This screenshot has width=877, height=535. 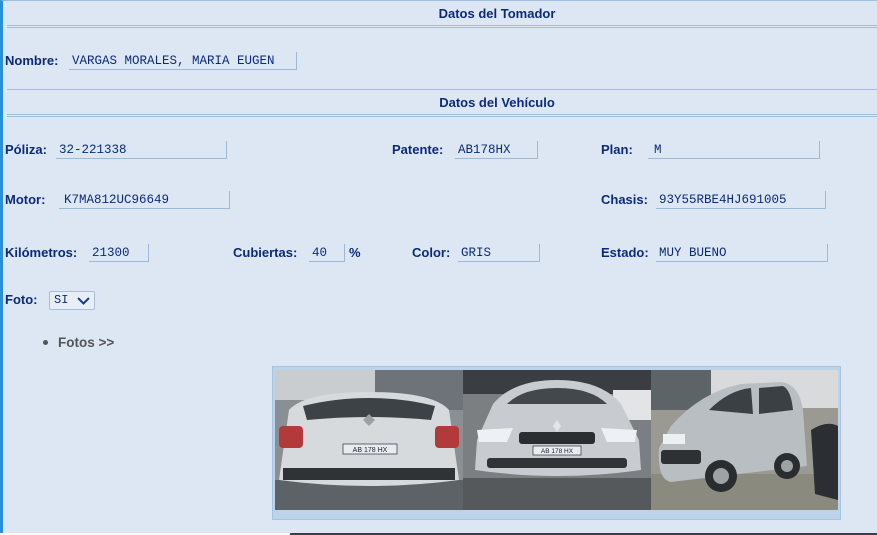 What do you see at coordinates (625, 252) in the screenshot?
I see `estado-label: Estado:` at bounding box center [625, 252].